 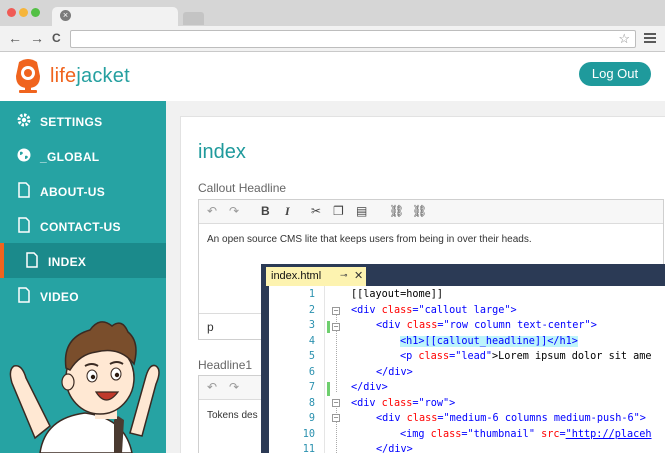 What do you see at coordinates (71, 122) in the screenshot?
I see `sidebar-item-label: SETTINGS` at bounding box center [71, 122].